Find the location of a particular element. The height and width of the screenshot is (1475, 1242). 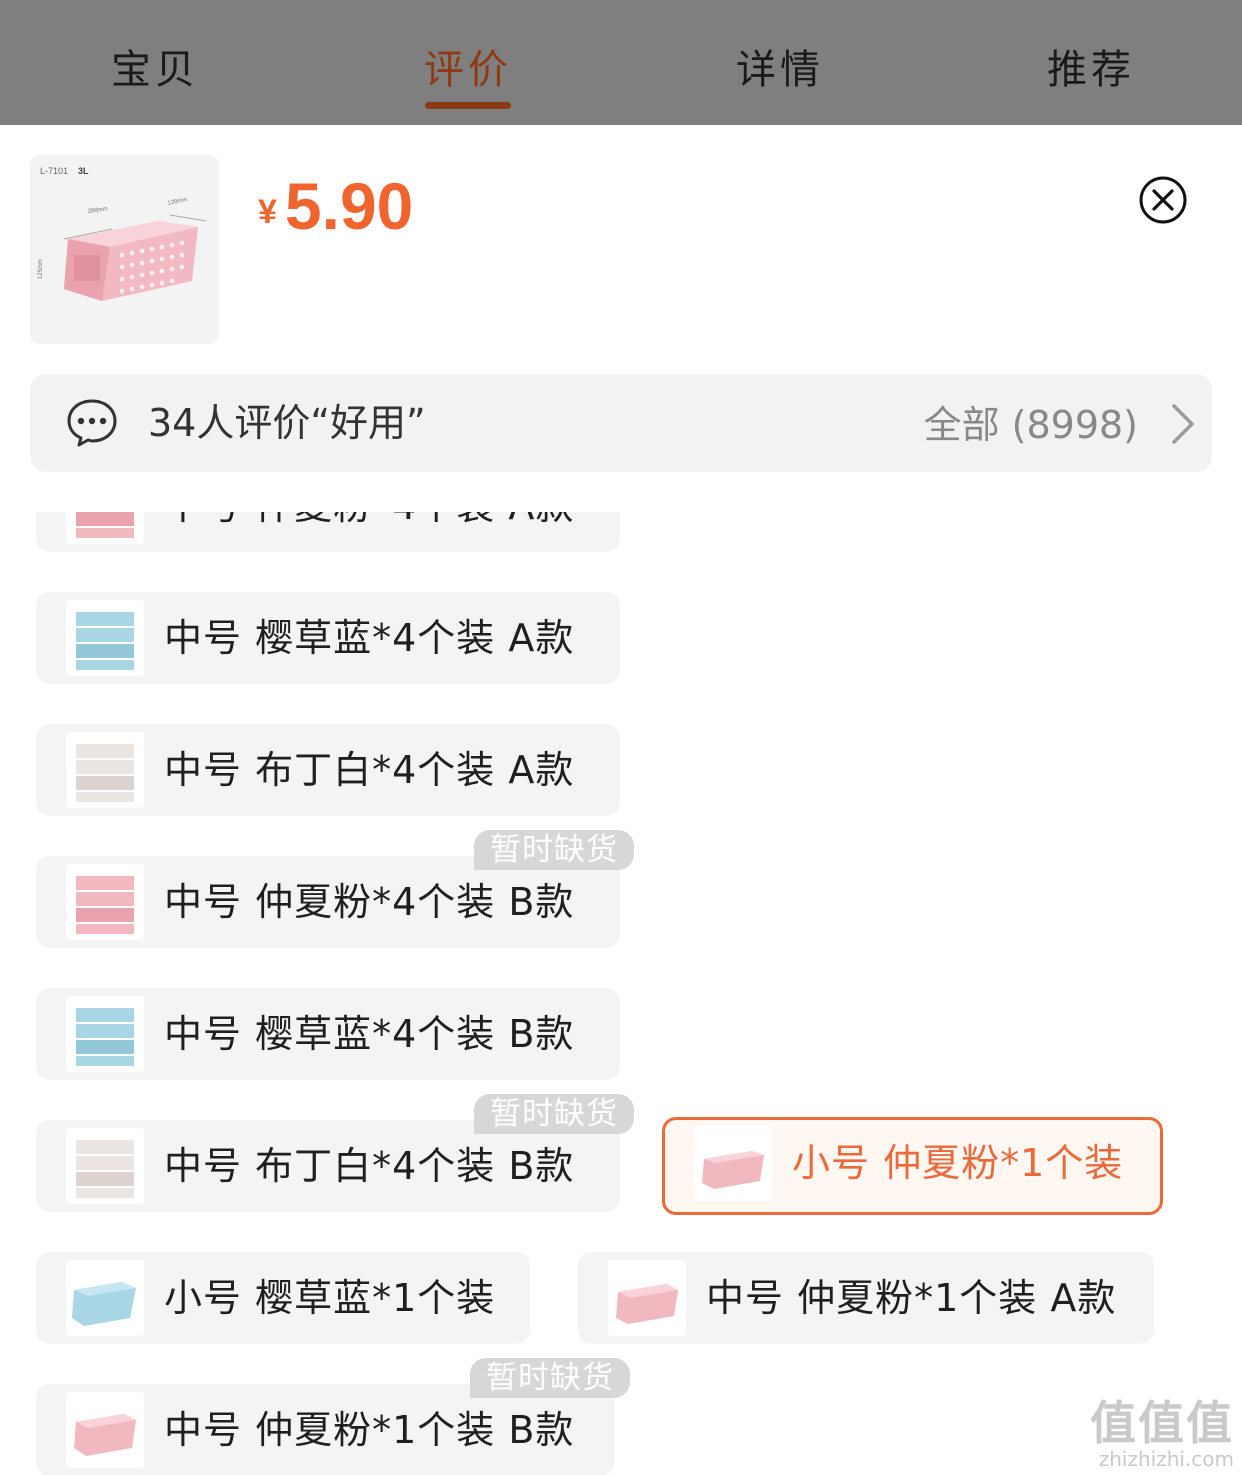

sku-option: 中号 仲夏粉*1个装 A款 is located at coordinates (866, 1298).